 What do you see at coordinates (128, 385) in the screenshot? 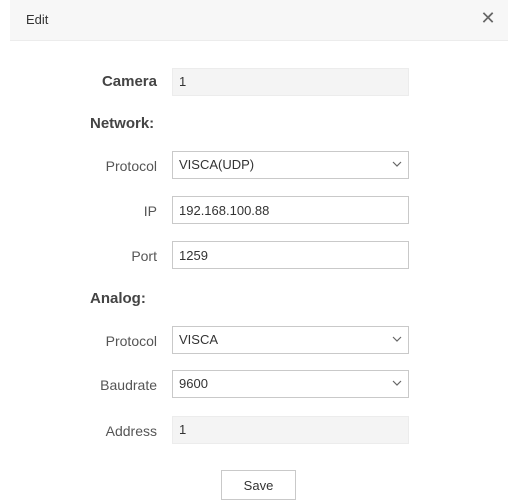
I see `baudrate-label: Baudrate` at bounding box center [128, 385].